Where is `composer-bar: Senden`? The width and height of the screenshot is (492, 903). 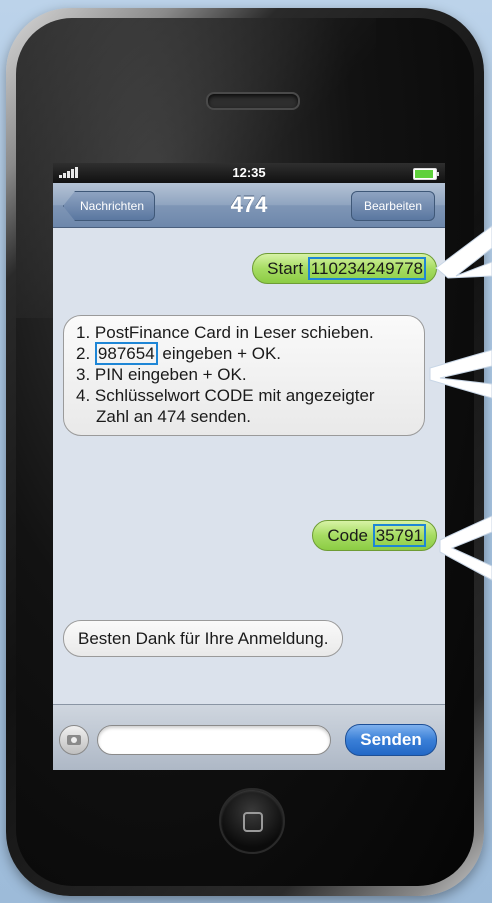 composer-bar: Senden is located at coordinates (249, 737).